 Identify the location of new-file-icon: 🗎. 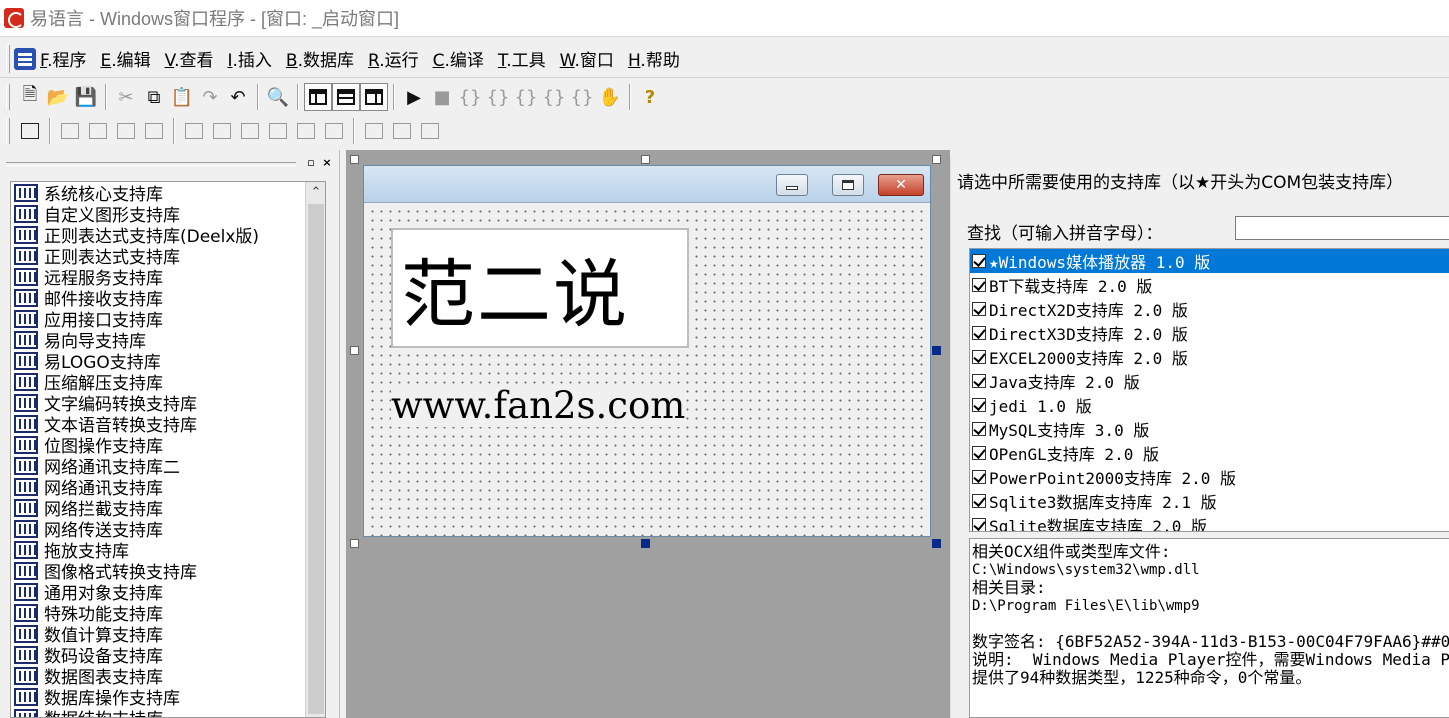
(30, 97).